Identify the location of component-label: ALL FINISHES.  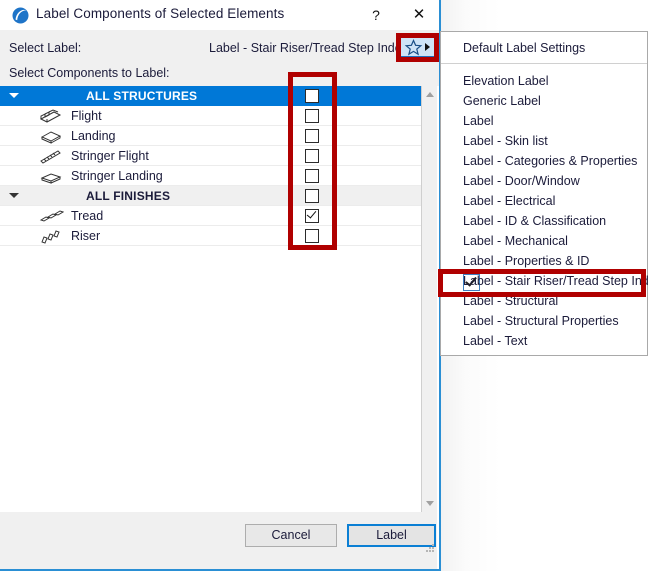
(128, 196).